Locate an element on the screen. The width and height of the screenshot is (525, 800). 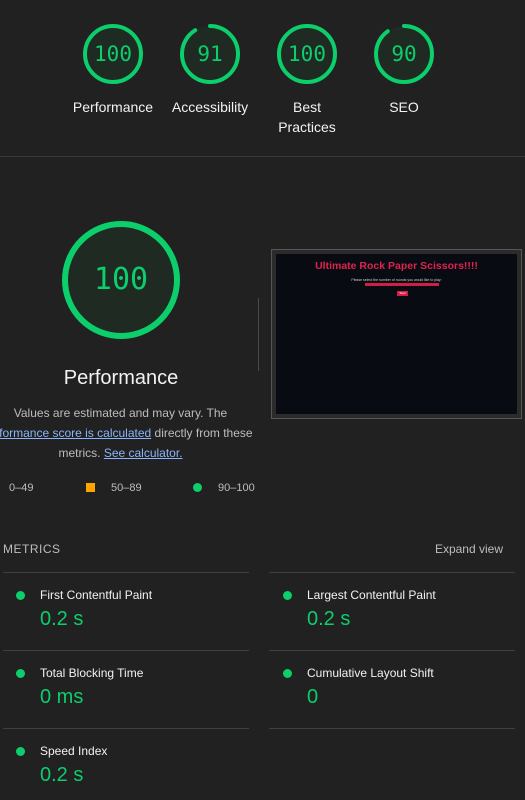
metric-label: Cumulative Layout Shift is located at coordinates (370, 673).